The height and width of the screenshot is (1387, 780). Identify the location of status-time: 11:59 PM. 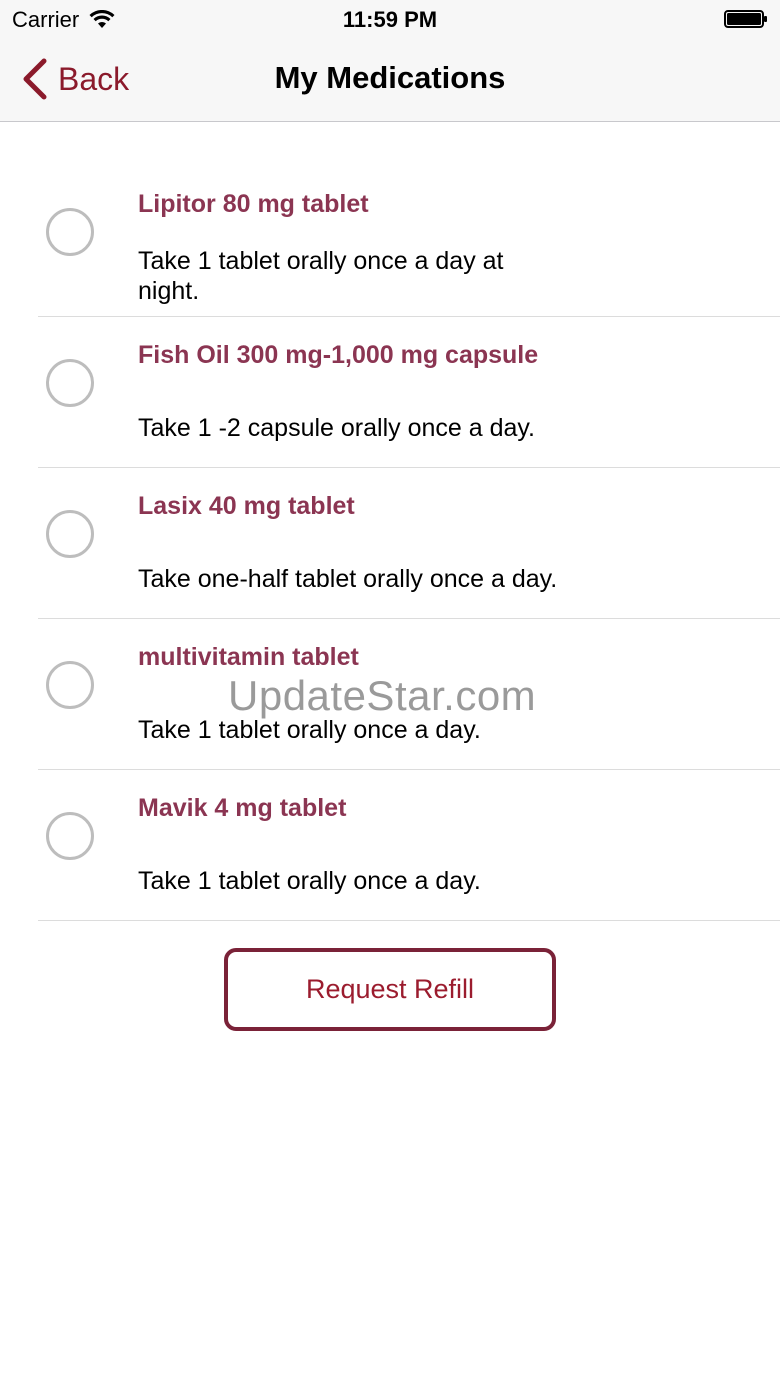
(390, 19).